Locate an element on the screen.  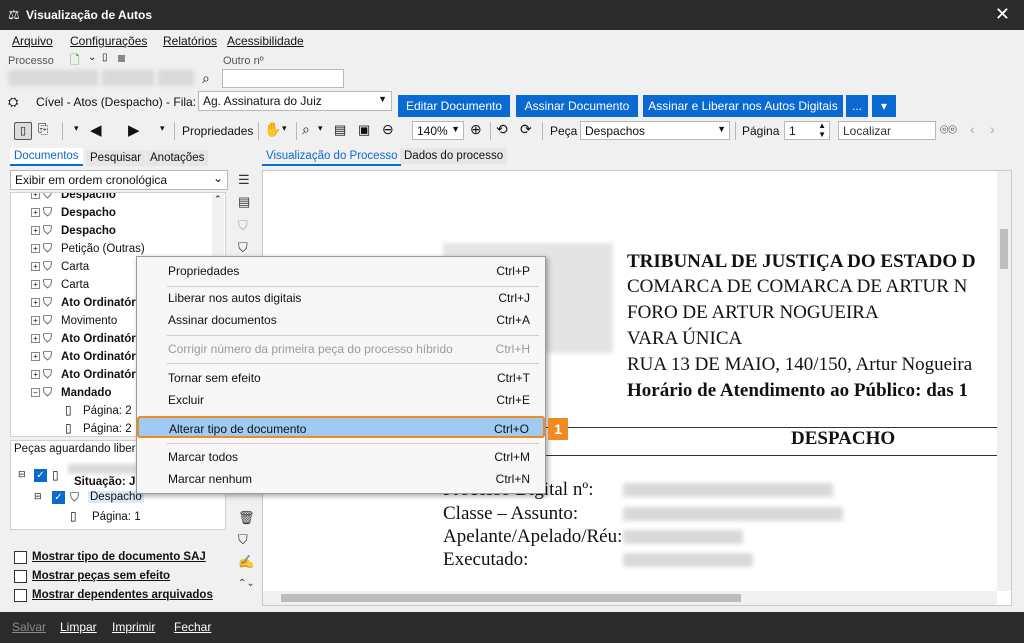
tree-item: + ⛉ Movimento is located at coordinates (74, 322).